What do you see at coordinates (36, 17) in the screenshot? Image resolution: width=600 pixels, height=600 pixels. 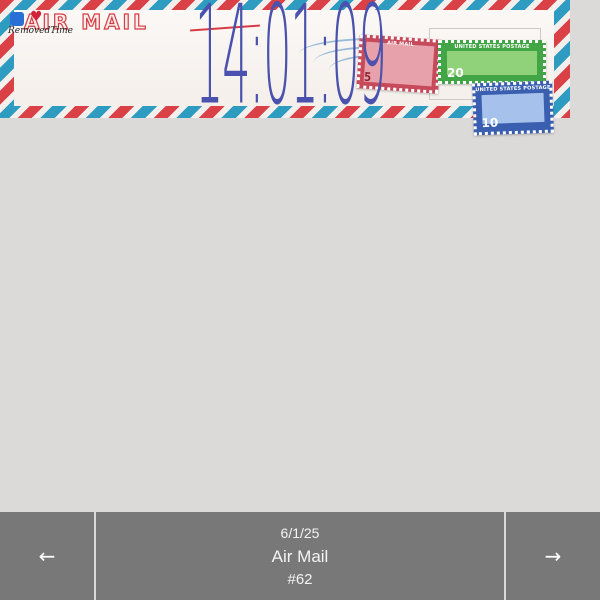 I see `heart-icon: ♥` at bounding box center [36, 17].